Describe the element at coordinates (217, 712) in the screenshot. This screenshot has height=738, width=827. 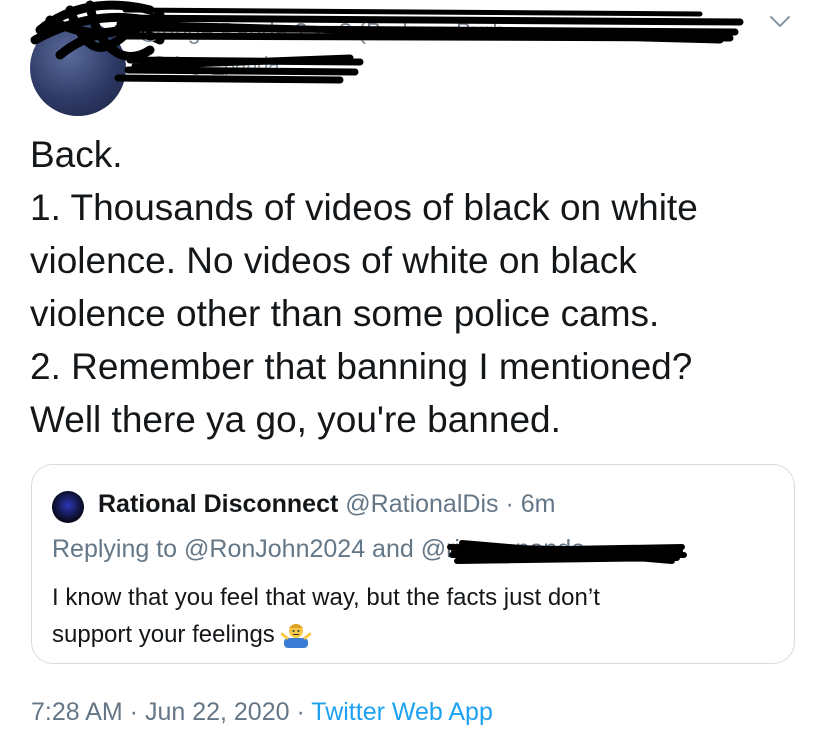
I see `tweet-date: Jun 22, 2020` at that location.